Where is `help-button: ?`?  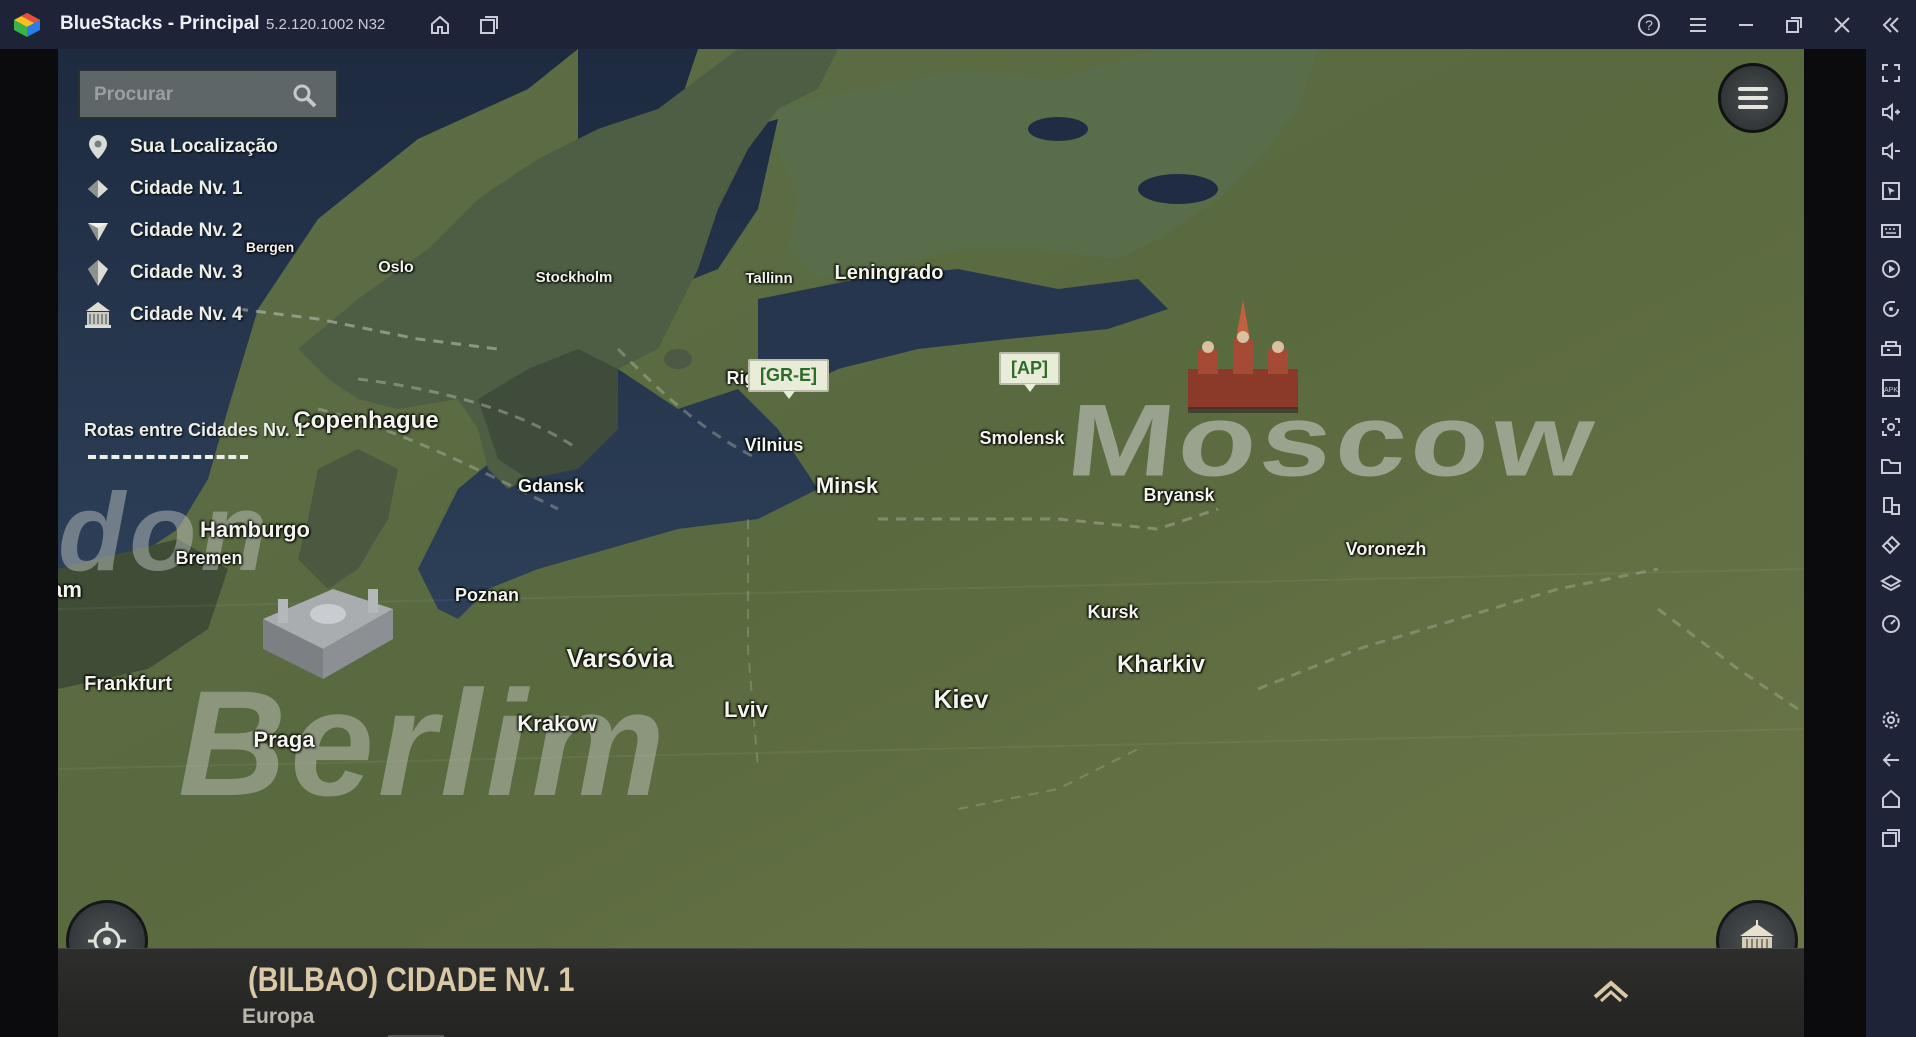 help-button: ? is located at coordinates (1649, 25).